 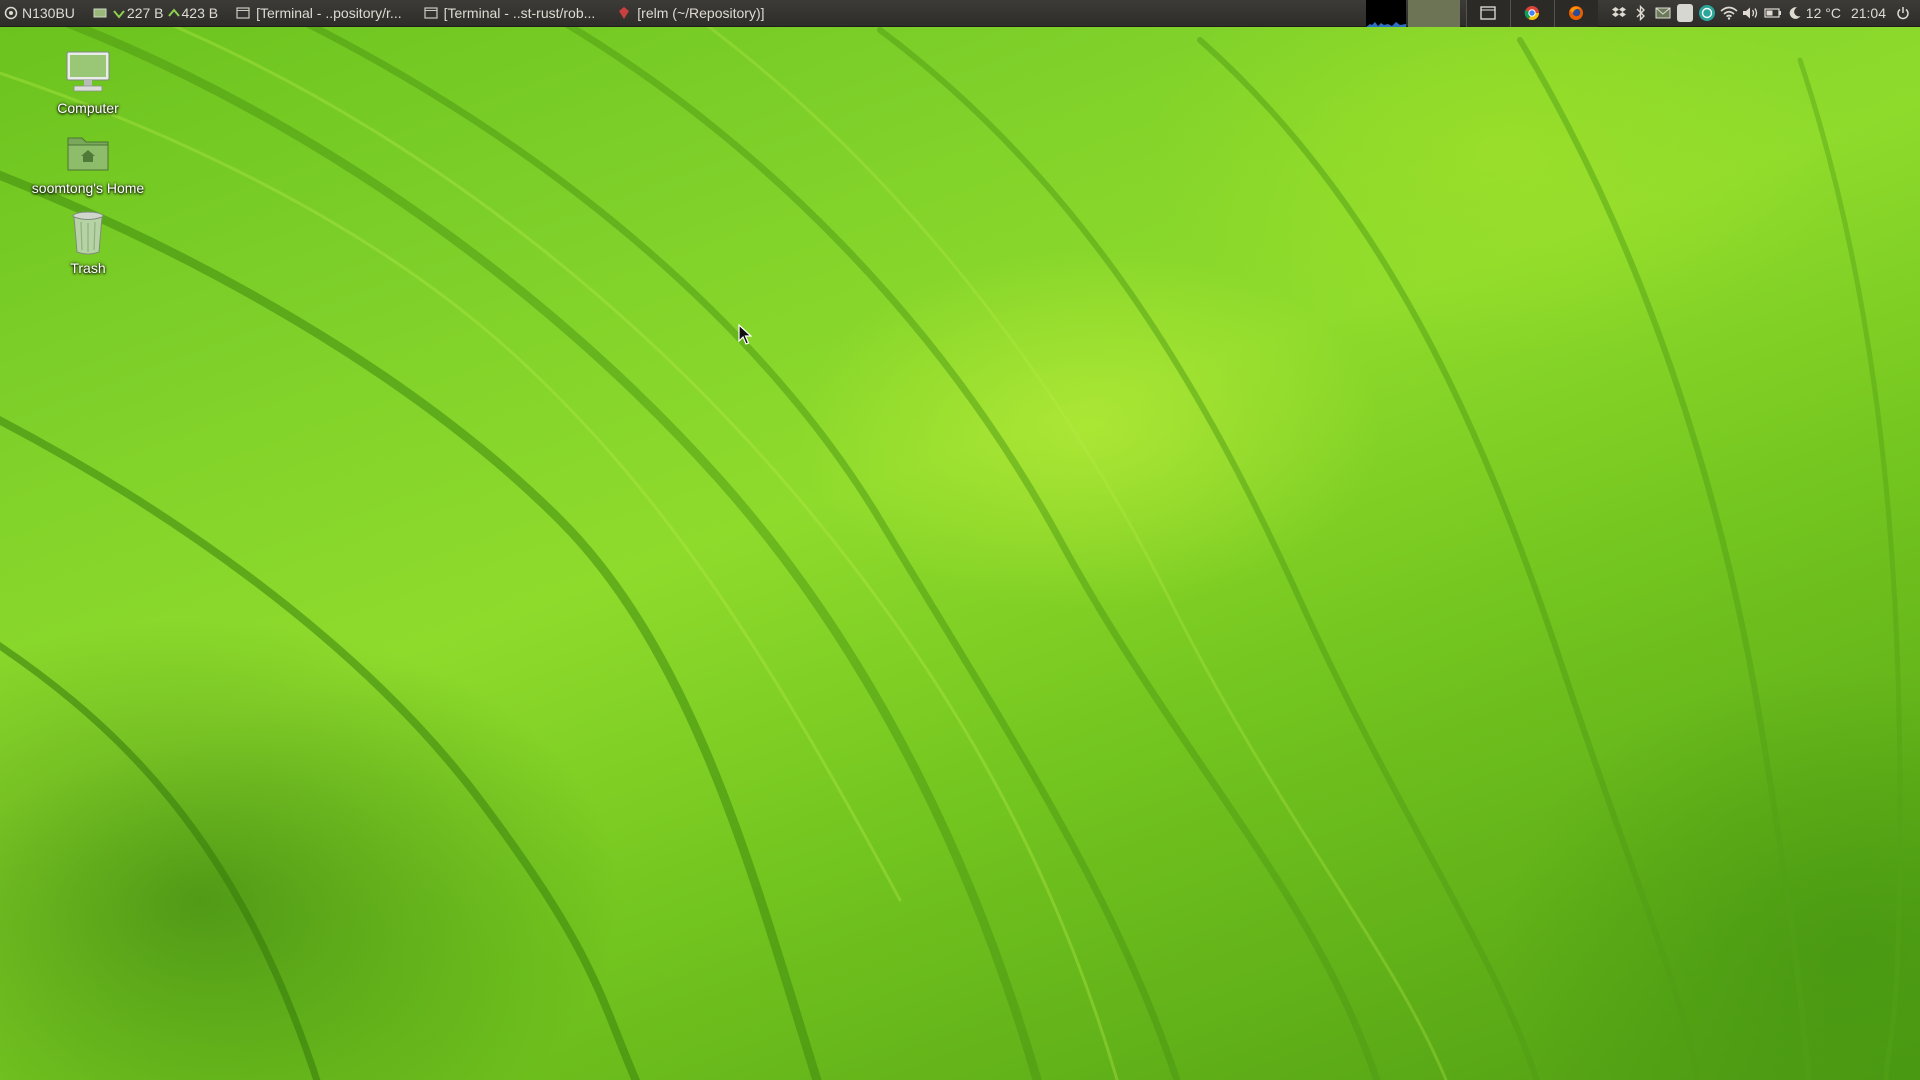 I want to click on power-icon, so click(x=1903, y=13).